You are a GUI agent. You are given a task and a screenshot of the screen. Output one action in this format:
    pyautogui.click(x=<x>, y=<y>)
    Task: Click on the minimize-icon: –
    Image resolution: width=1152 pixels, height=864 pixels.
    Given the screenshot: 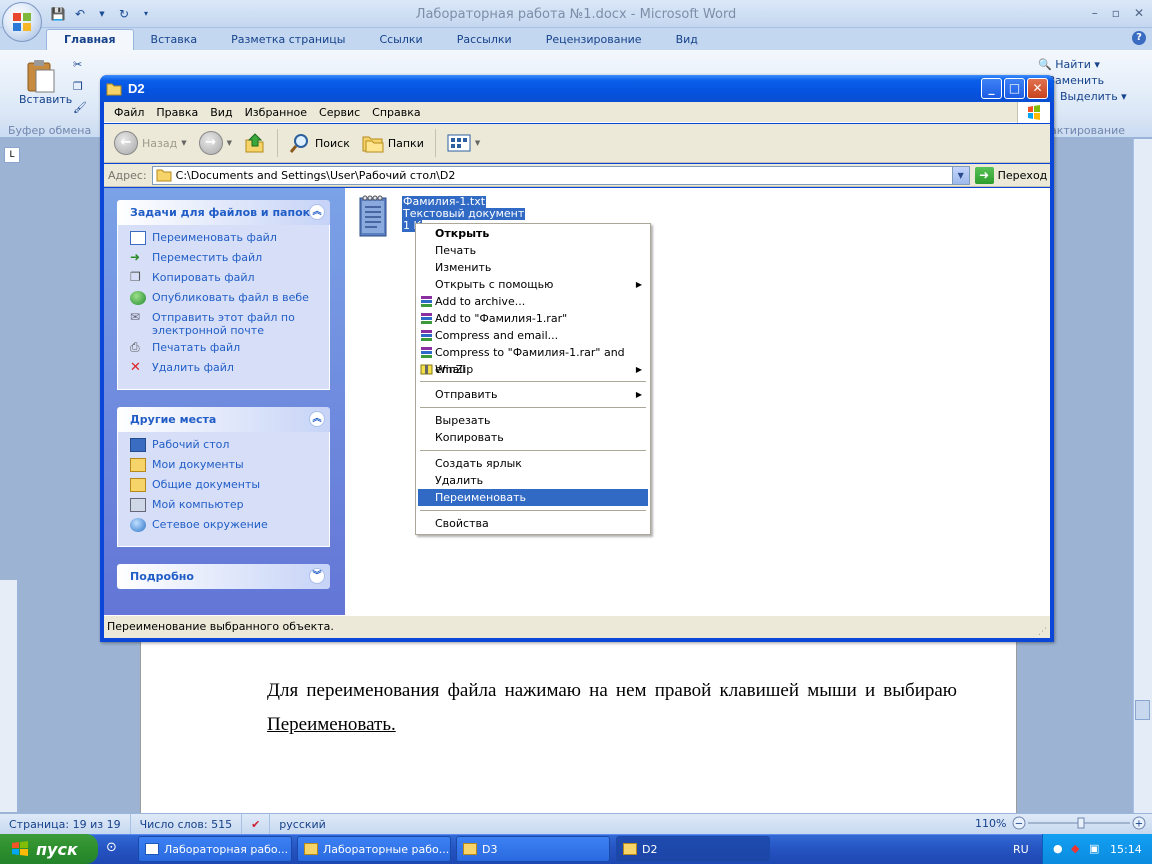 What is the action you would take?
    pyautogui.click(x=1095, y=13)
    